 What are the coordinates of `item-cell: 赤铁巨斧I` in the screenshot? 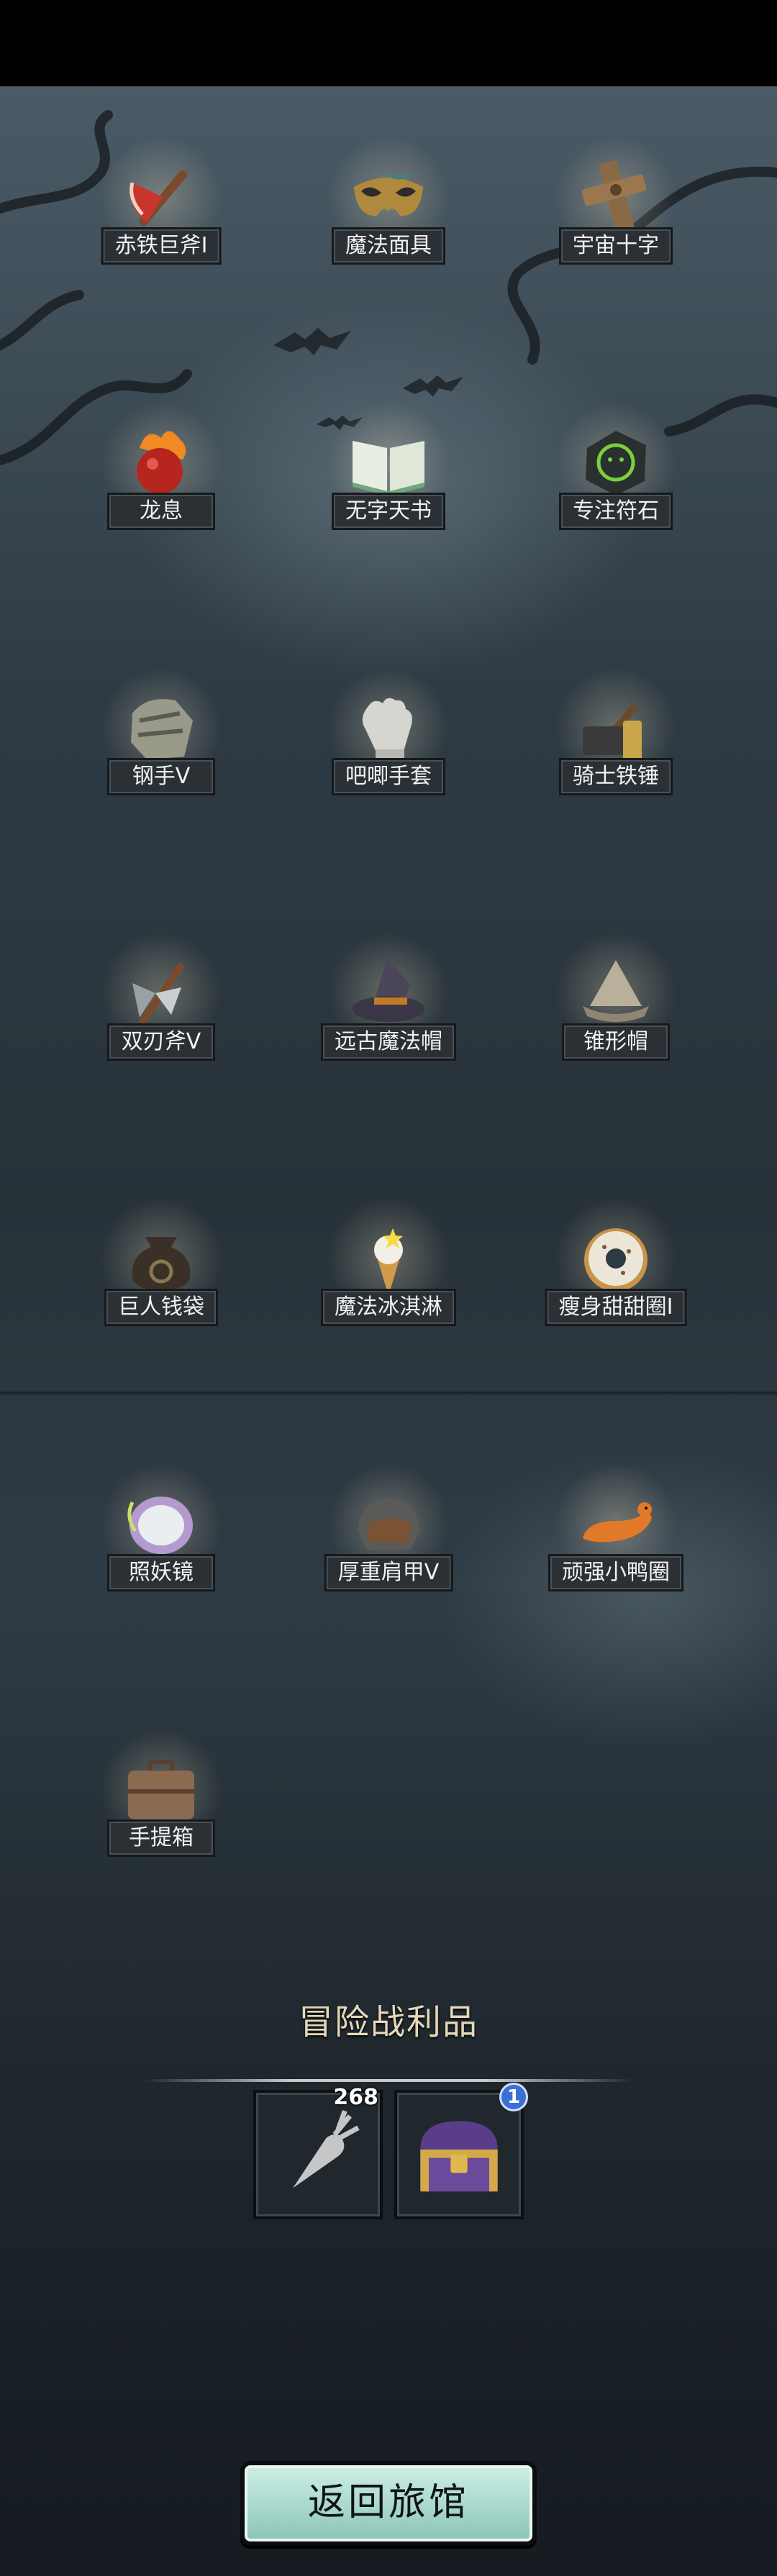 It's located at (161, 204).